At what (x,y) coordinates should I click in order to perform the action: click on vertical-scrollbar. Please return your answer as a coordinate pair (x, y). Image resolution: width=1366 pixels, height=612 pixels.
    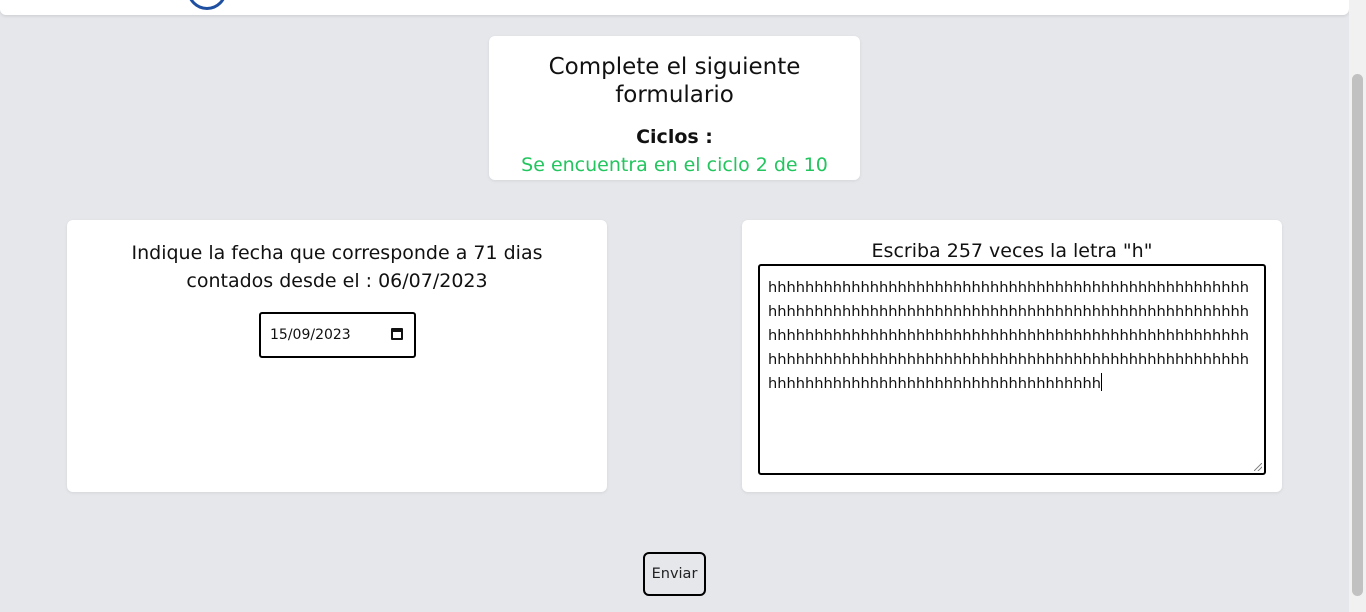
    Looking at the image, I should click on (1357, 306).